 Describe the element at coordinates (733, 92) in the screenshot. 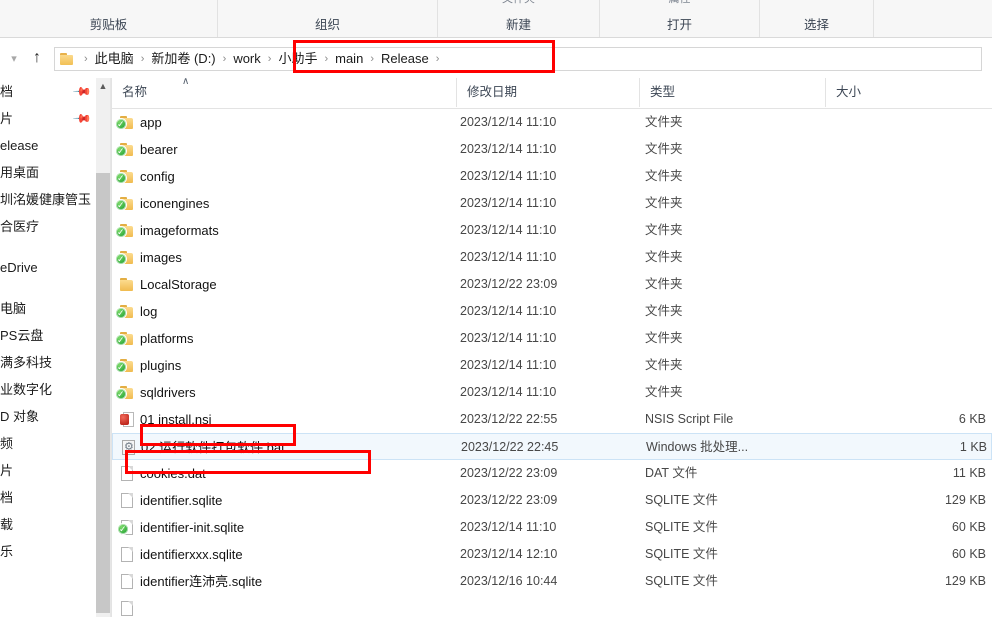

I see `column-header-type: 类型` at that location.